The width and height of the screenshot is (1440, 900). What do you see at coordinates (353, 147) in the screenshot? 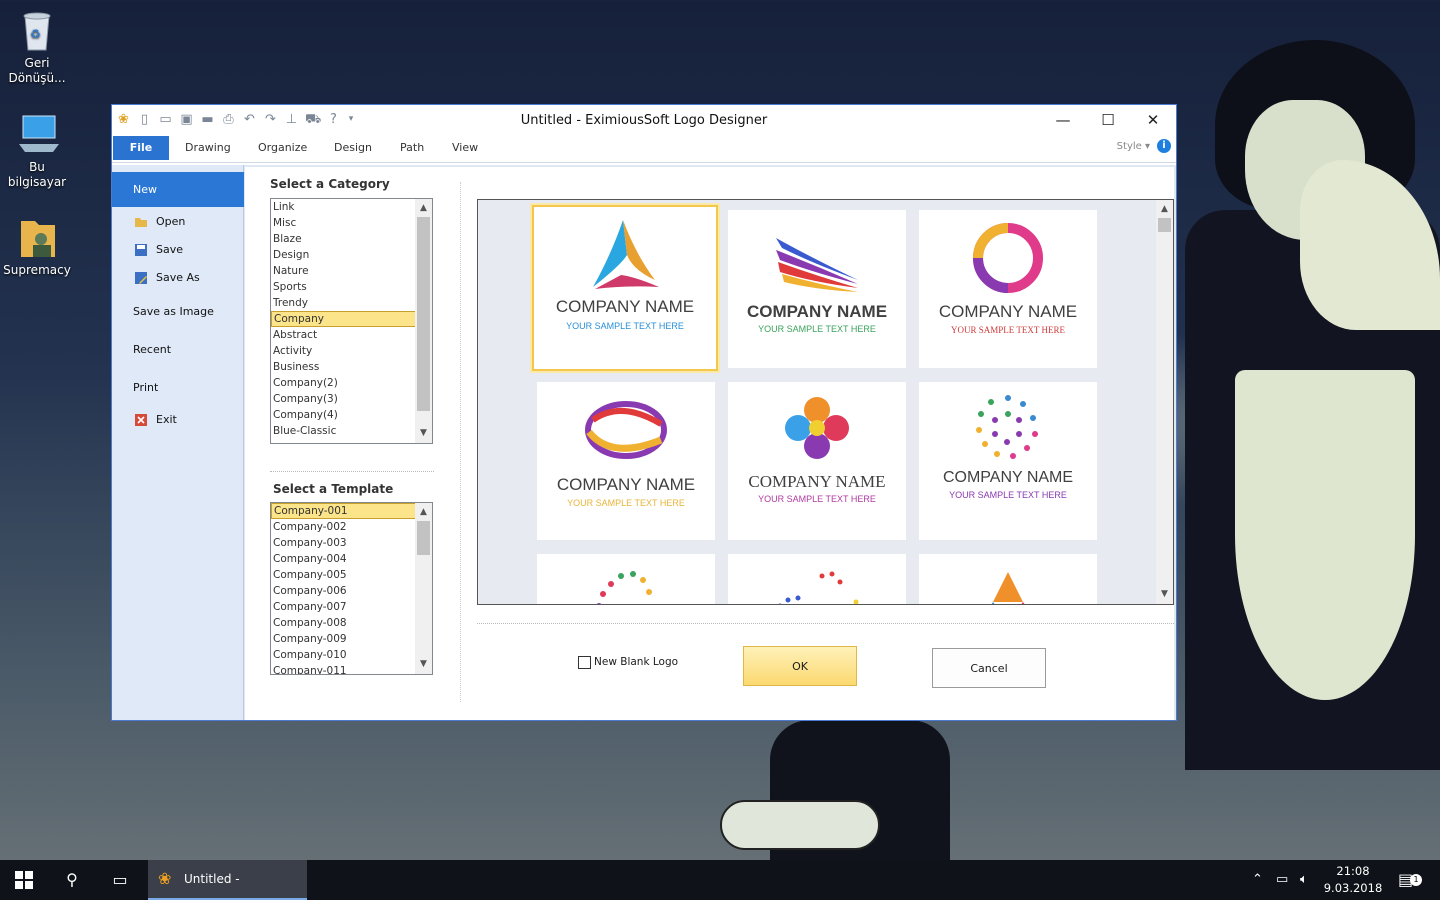
I see `tab-design: Design` at bounding box center [353, 147].